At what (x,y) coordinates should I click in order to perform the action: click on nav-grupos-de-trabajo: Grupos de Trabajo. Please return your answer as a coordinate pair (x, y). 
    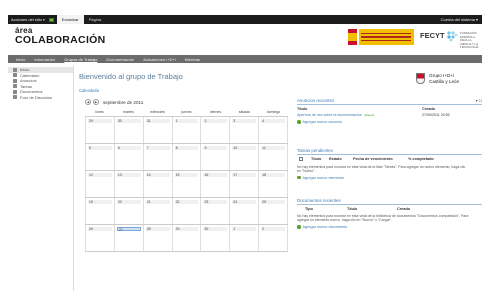
    Looking at the image, I should click on (80, 59).